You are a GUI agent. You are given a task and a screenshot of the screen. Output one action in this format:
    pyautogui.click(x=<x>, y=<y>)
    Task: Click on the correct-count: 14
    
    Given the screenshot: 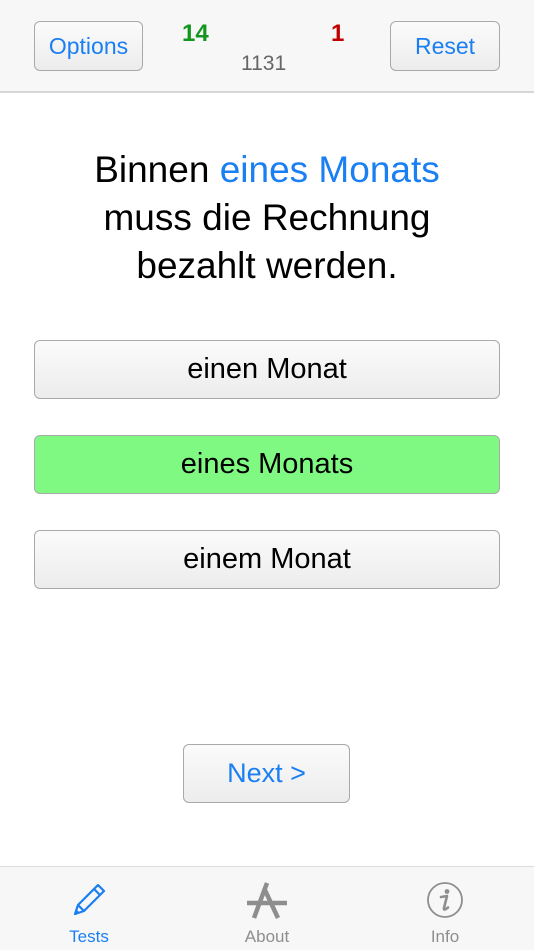 What is the action you would take?
    pyautogui.click(x=195, y=33)
    